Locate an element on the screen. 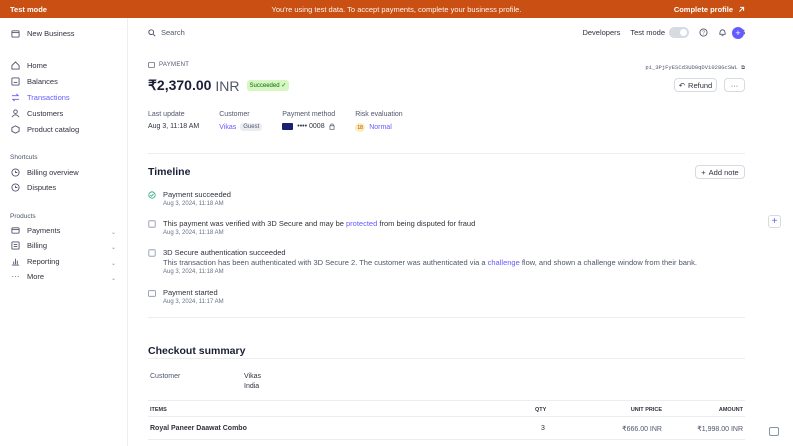  sidebar-item-transactions: Transactions is located at coordinates (40, 97).